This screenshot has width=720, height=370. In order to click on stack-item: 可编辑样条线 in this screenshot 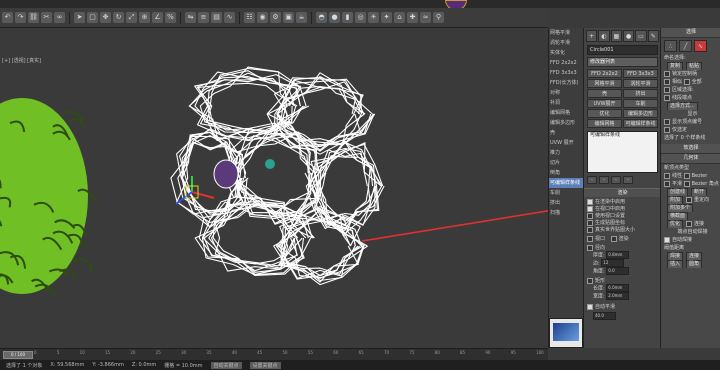, I will do `click(622, 135)`.